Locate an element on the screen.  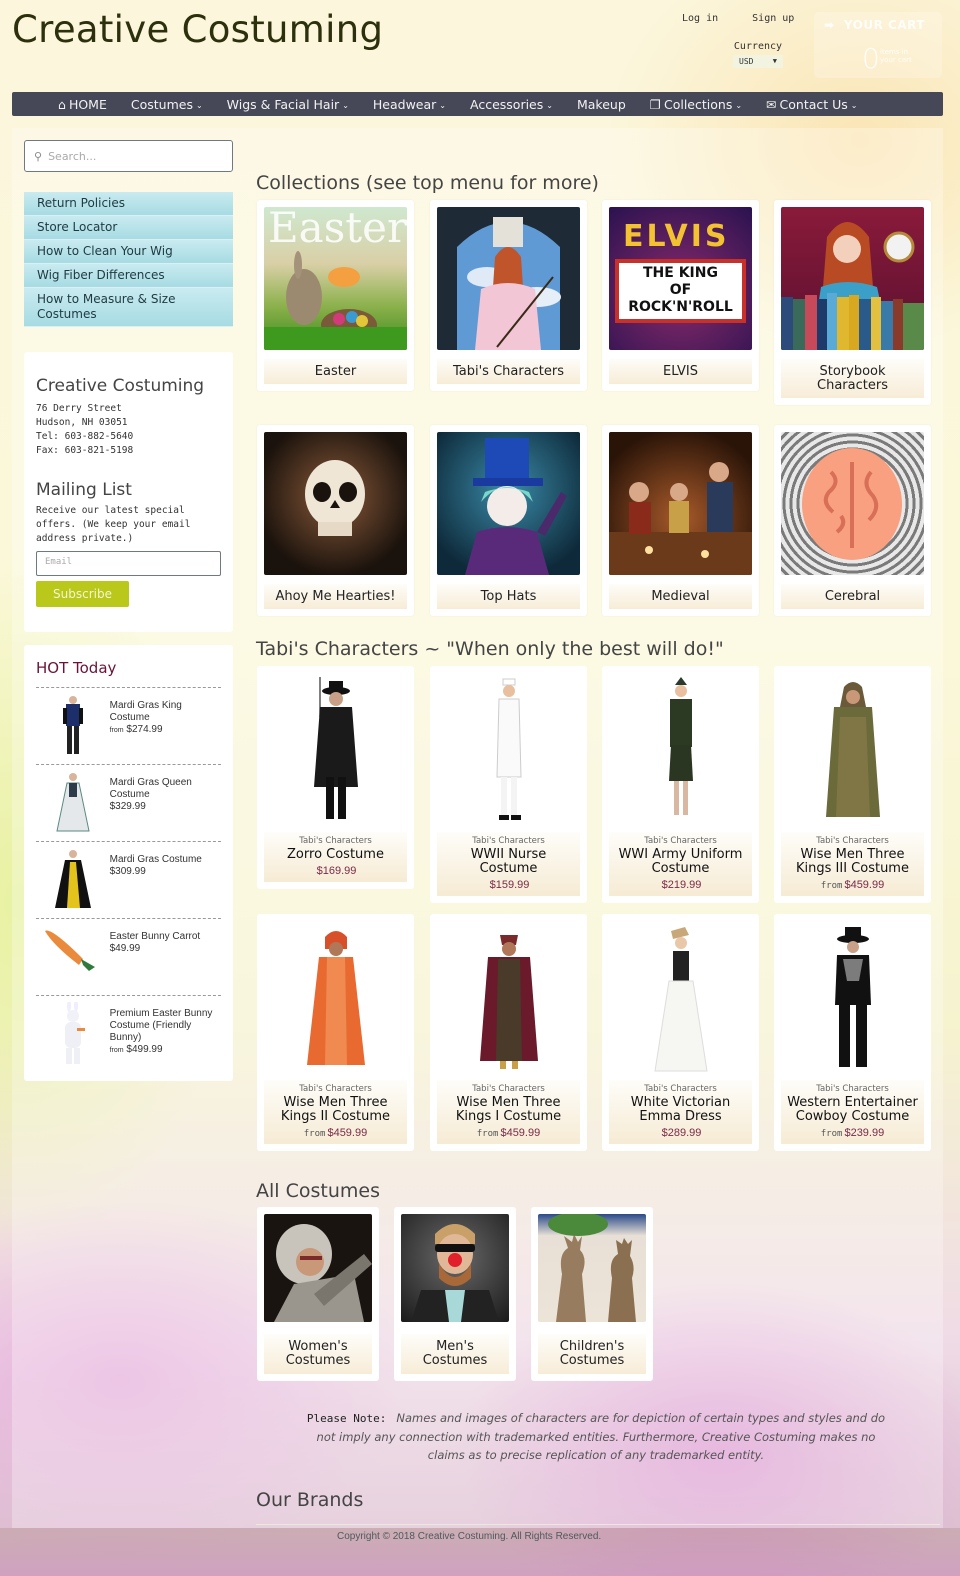
nav-headwear: Headwear ⌄ is located at coordinates (409, 104).